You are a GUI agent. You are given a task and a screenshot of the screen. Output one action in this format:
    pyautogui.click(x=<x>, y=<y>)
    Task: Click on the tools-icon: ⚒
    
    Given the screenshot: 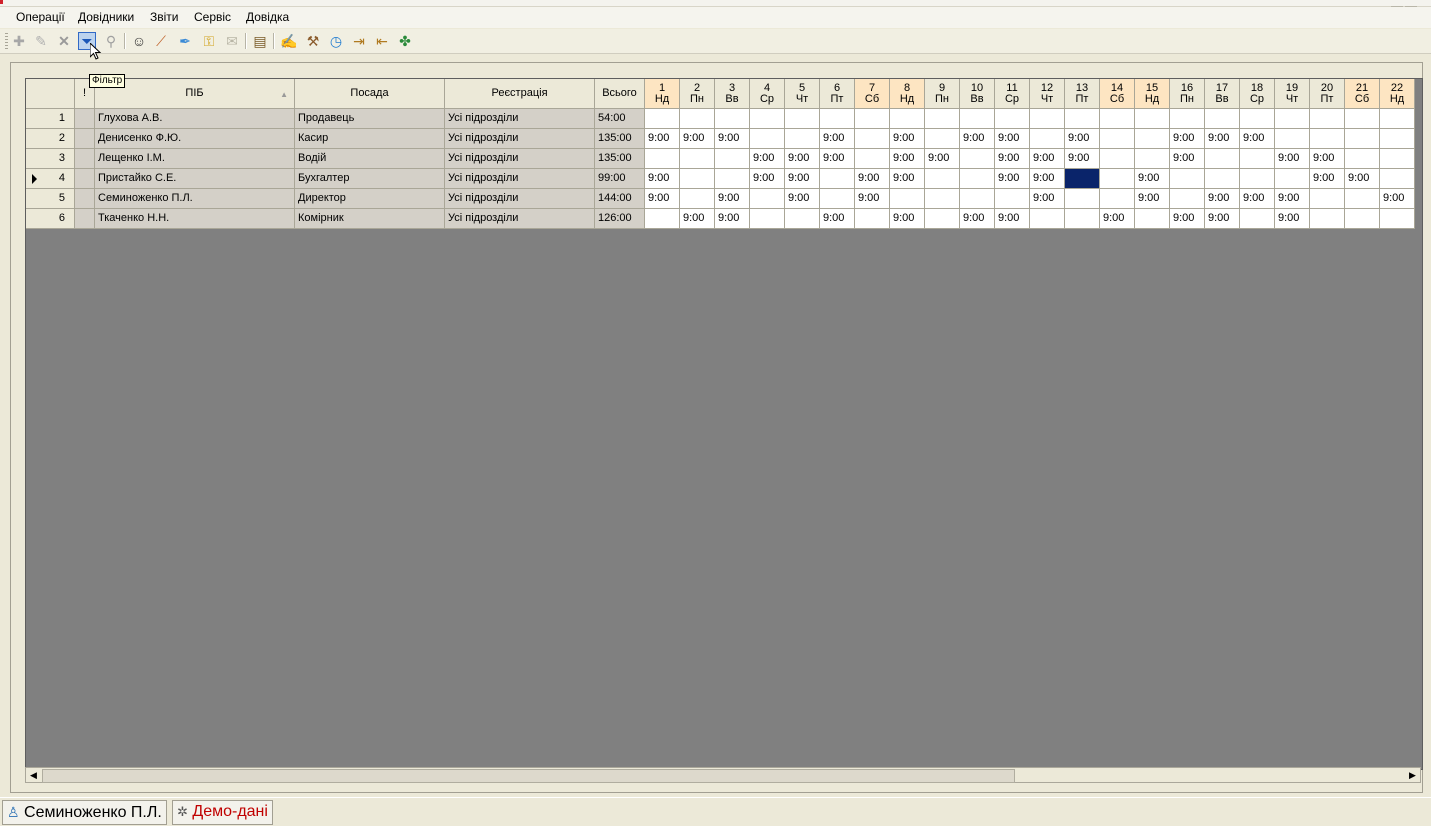 What is the action you would take?
    pyautogui.click(x=313, y=41)
    